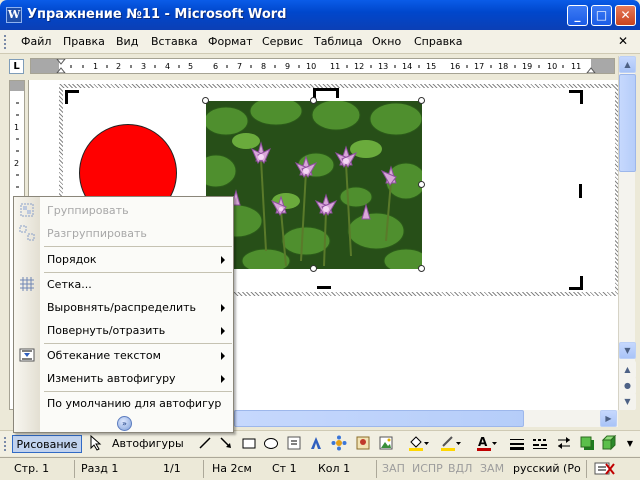  Describe the element at coordinates (36, 41) in the screenshot. I see `menu-file: Файл` at that location.